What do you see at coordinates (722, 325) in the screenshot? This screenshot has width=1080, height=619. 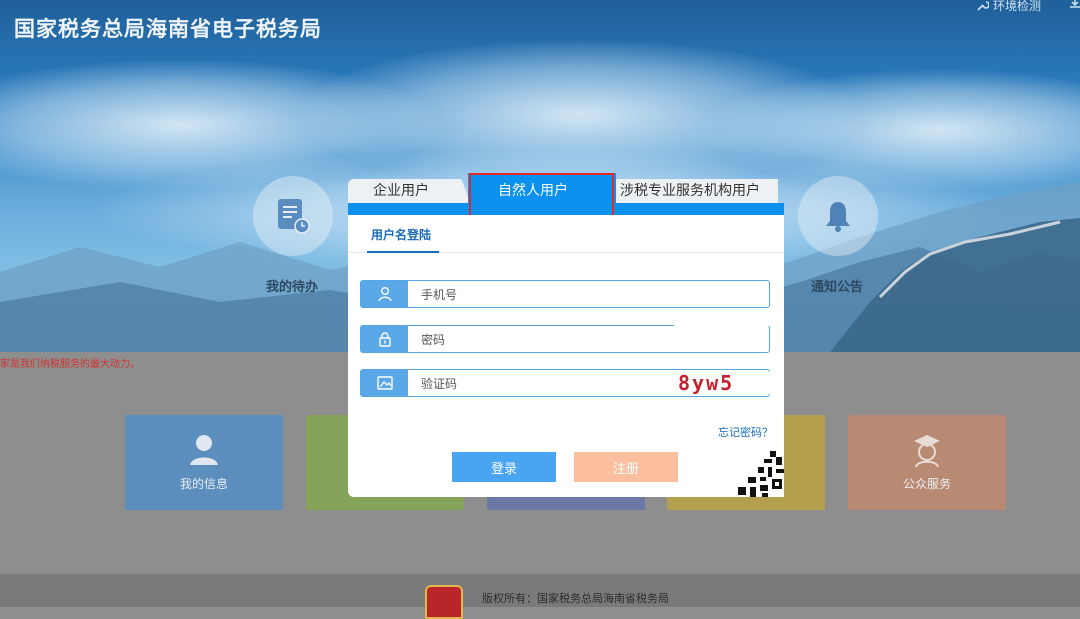 I see `password-field-notch` at bounding box center [722, 325].